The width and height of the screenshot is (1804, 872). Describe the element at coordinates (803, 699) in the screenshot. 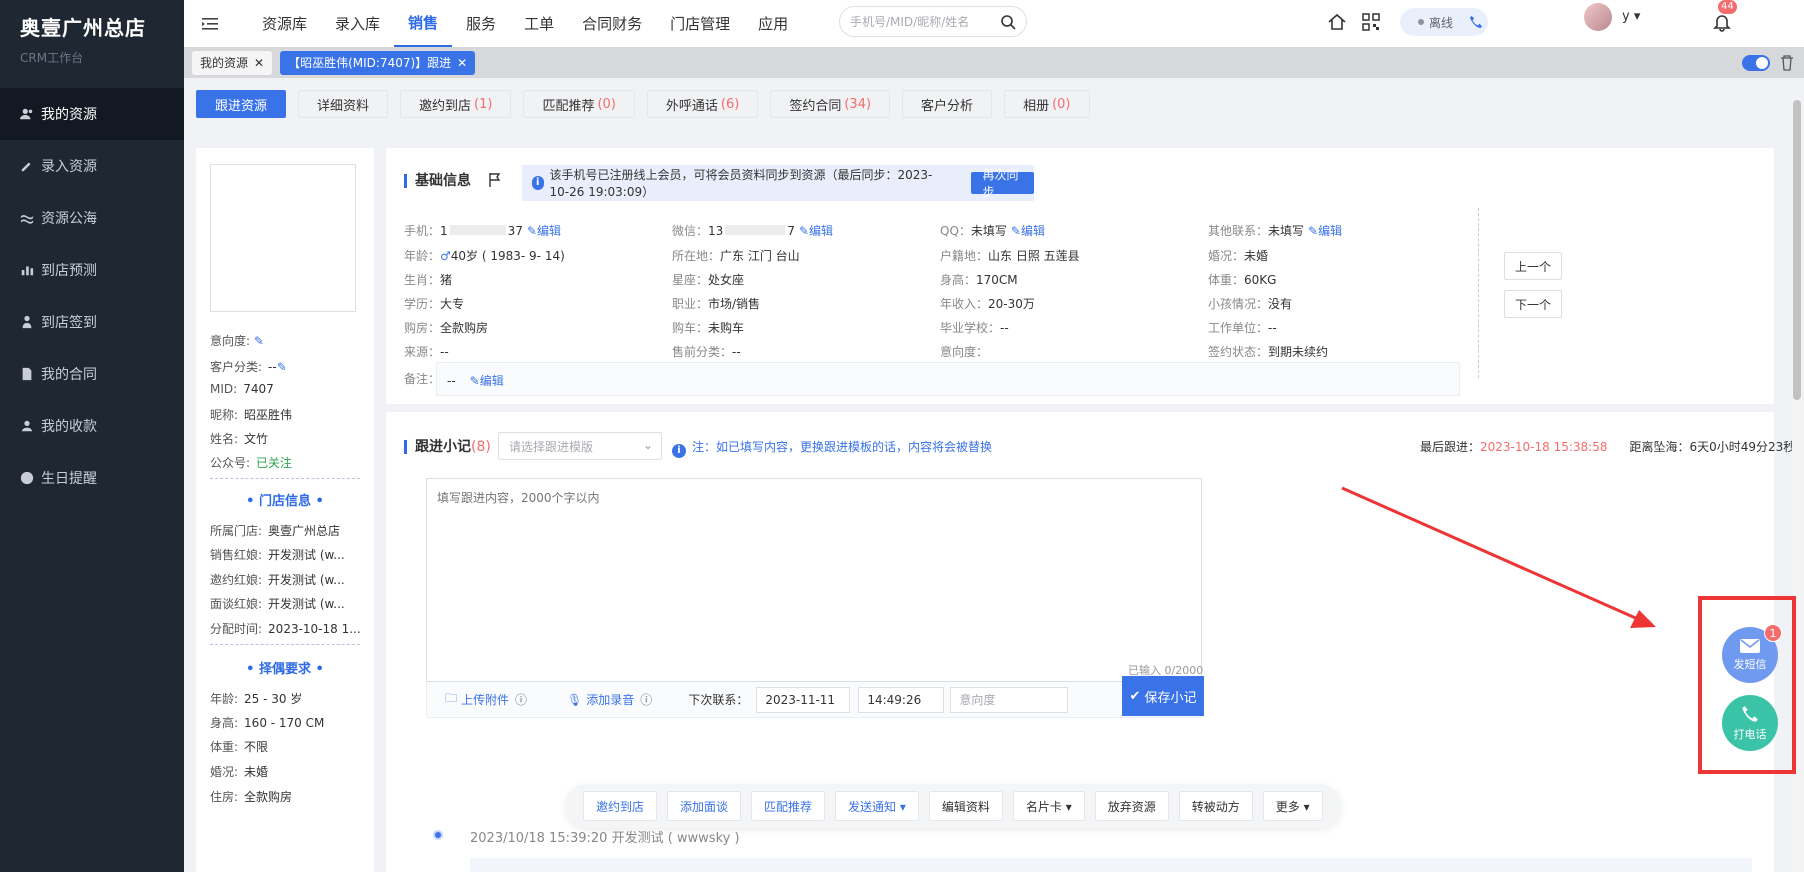

I see `next-contact-date-input: 2023-11-11` at that location.